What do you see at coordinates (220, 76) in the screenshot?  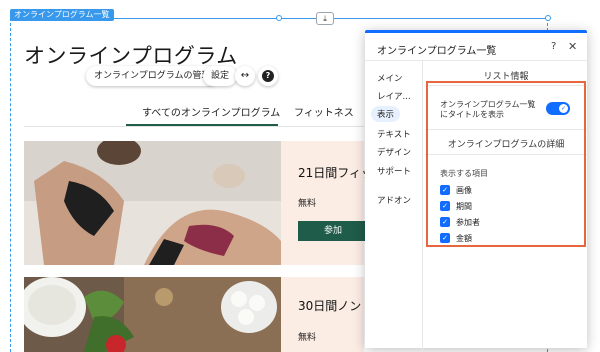 I see `settings-button: 設定` at bounding box center [220, 76].